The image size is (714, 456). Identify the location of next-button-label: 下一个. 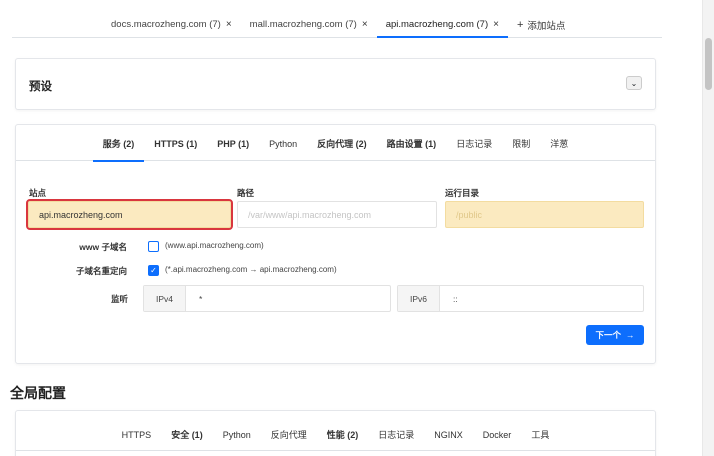
(608, 335).